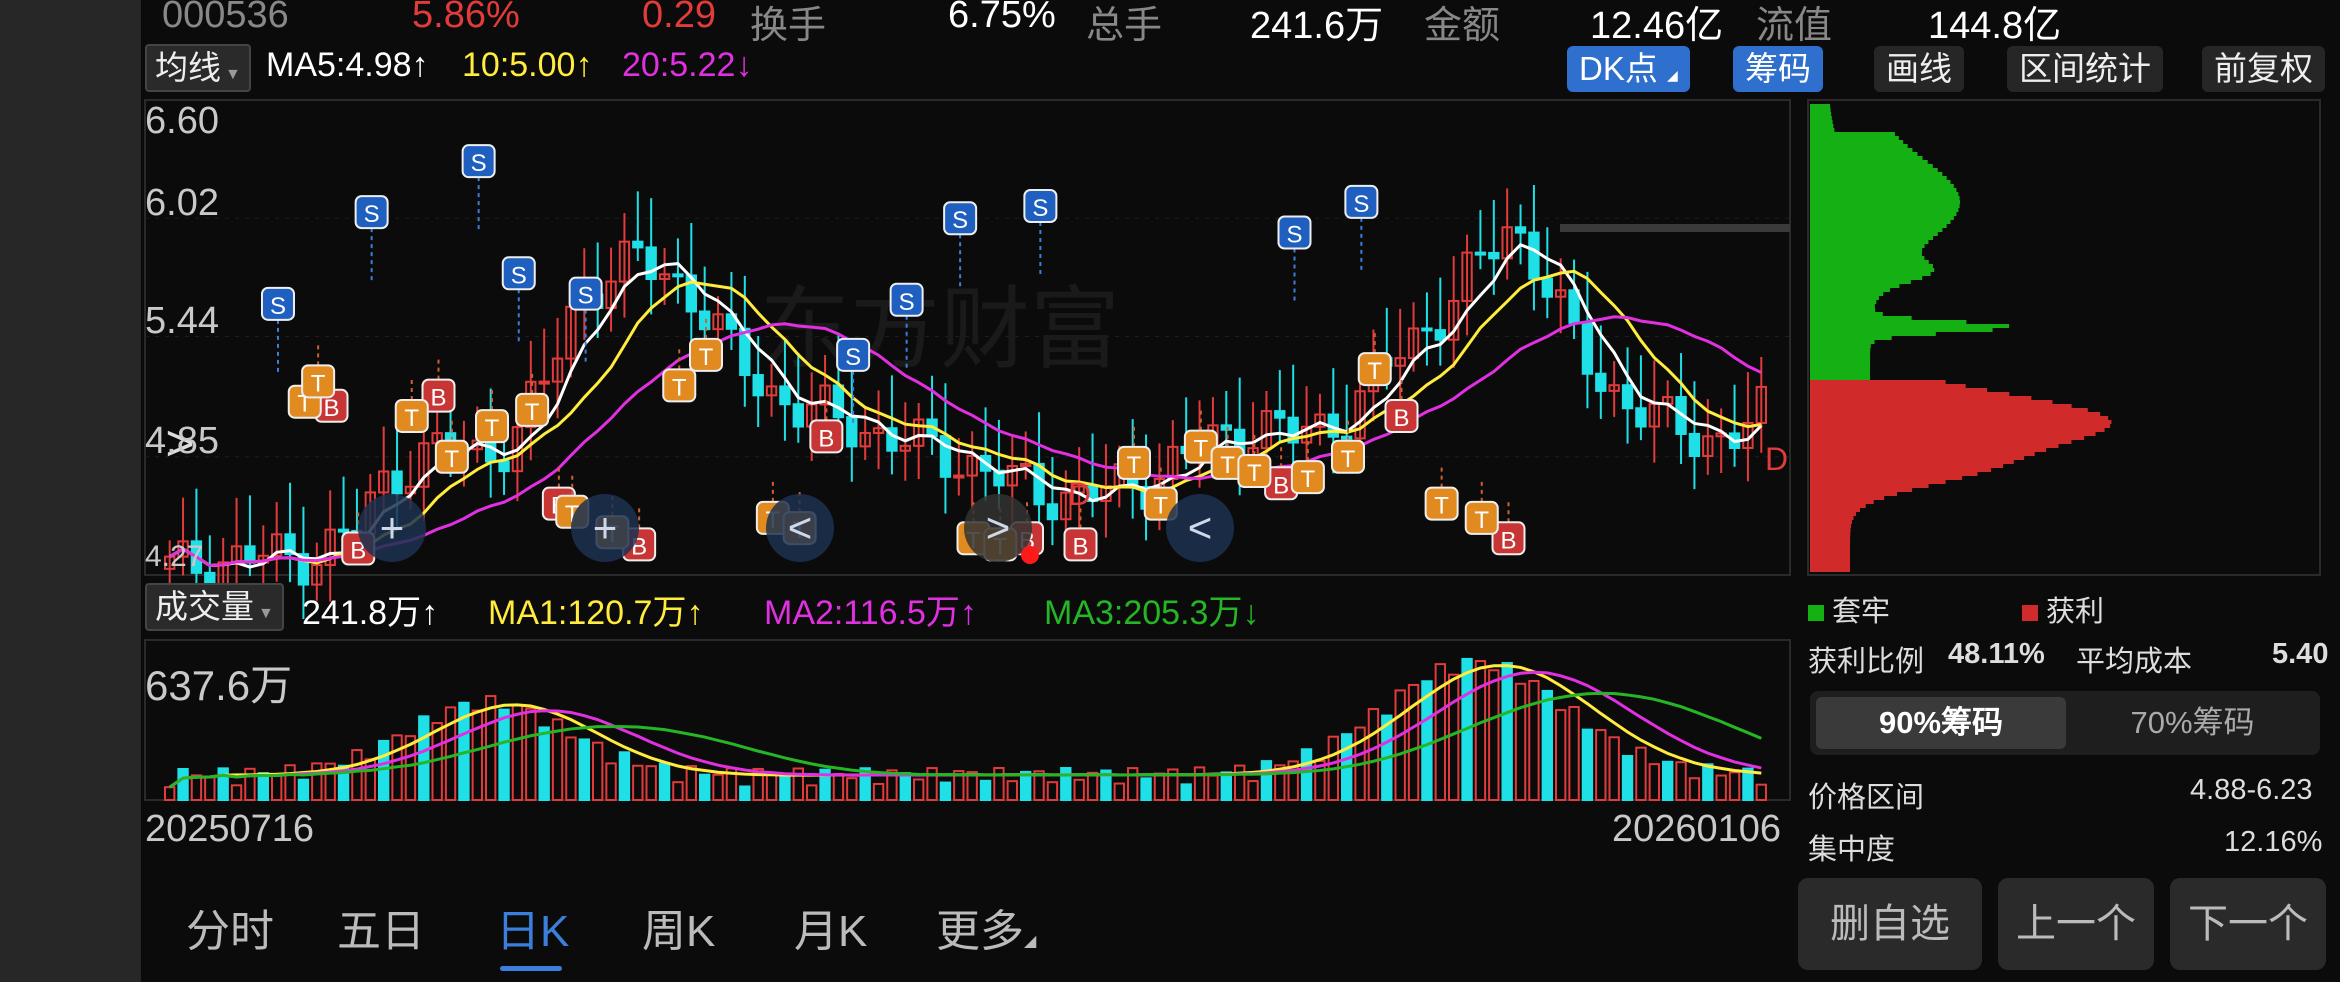  What do you see at coordinates (2076, 924) in the screenshot?
I see `prev-stock-button: 上一个` at bounding box center [2076, 924].